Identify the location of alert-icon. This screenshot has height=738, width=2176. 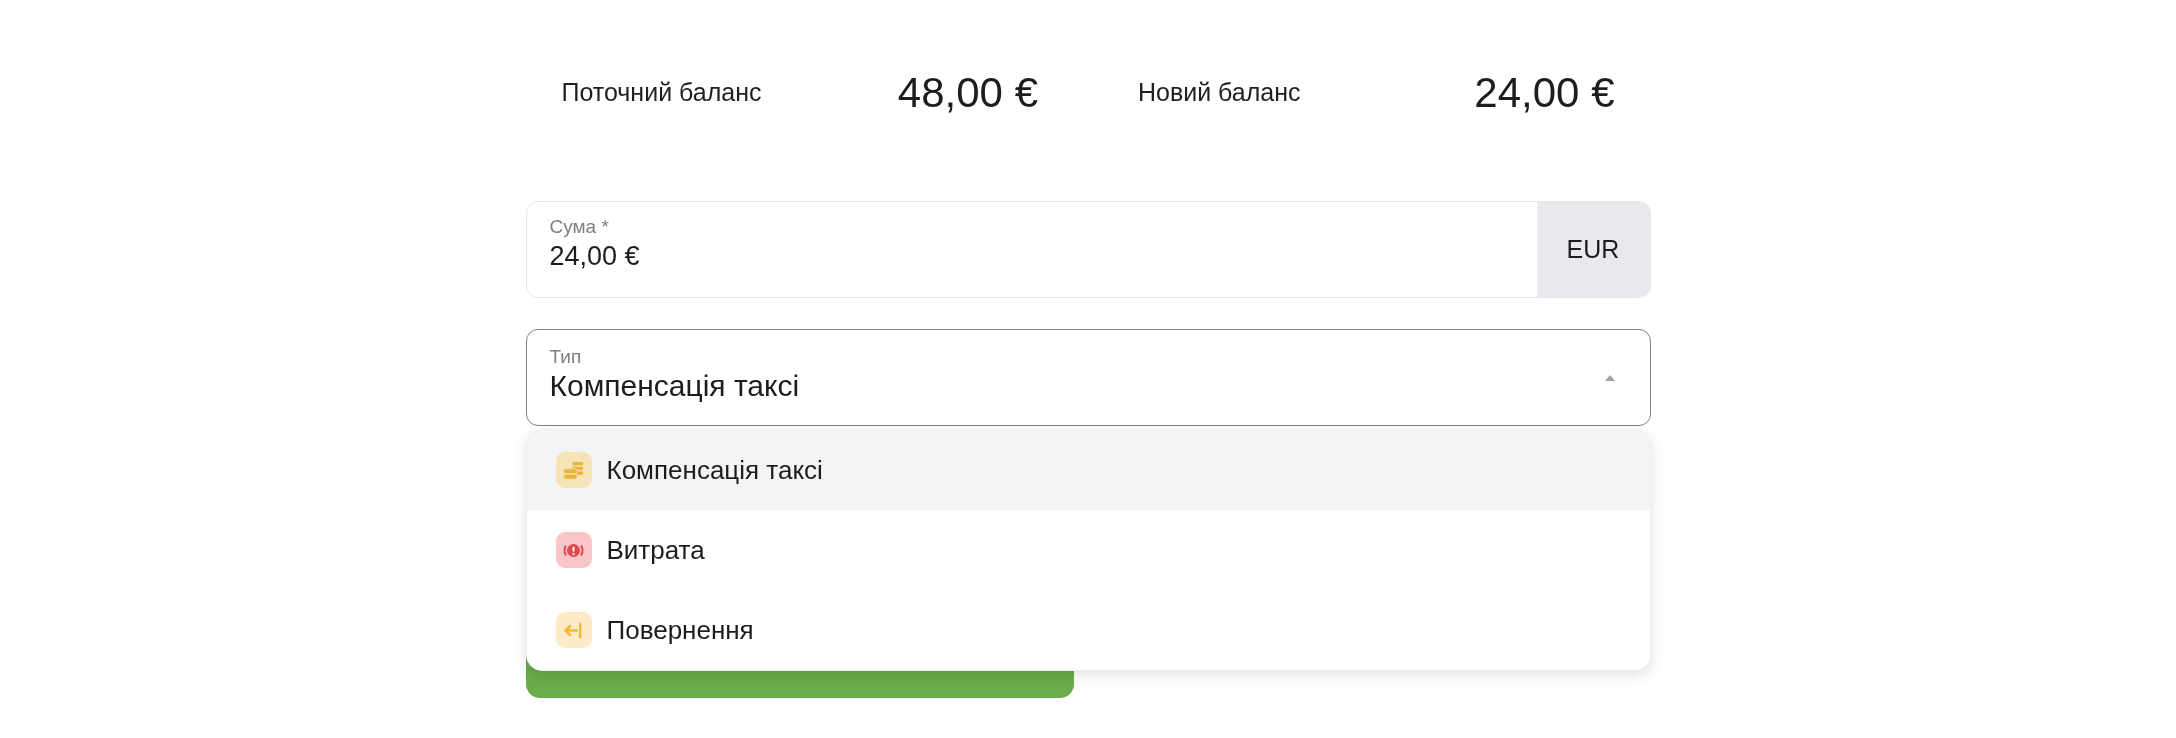
(573, 550).